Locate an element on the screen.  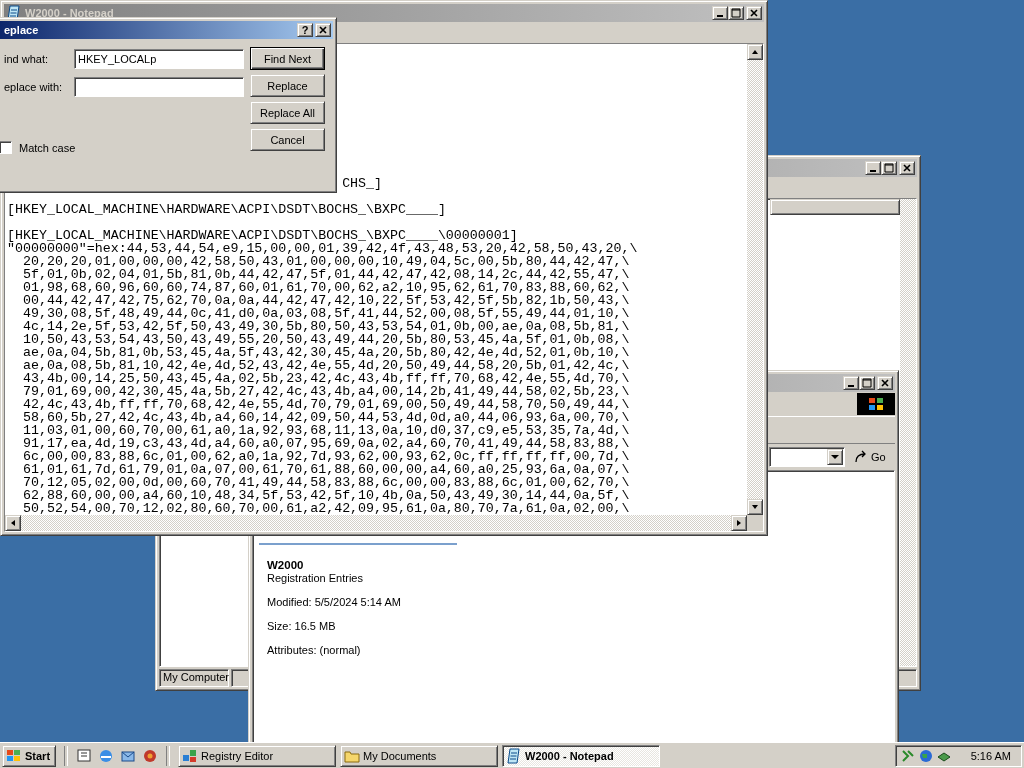
right-arrow-icon is located at coordinates (739, 523).